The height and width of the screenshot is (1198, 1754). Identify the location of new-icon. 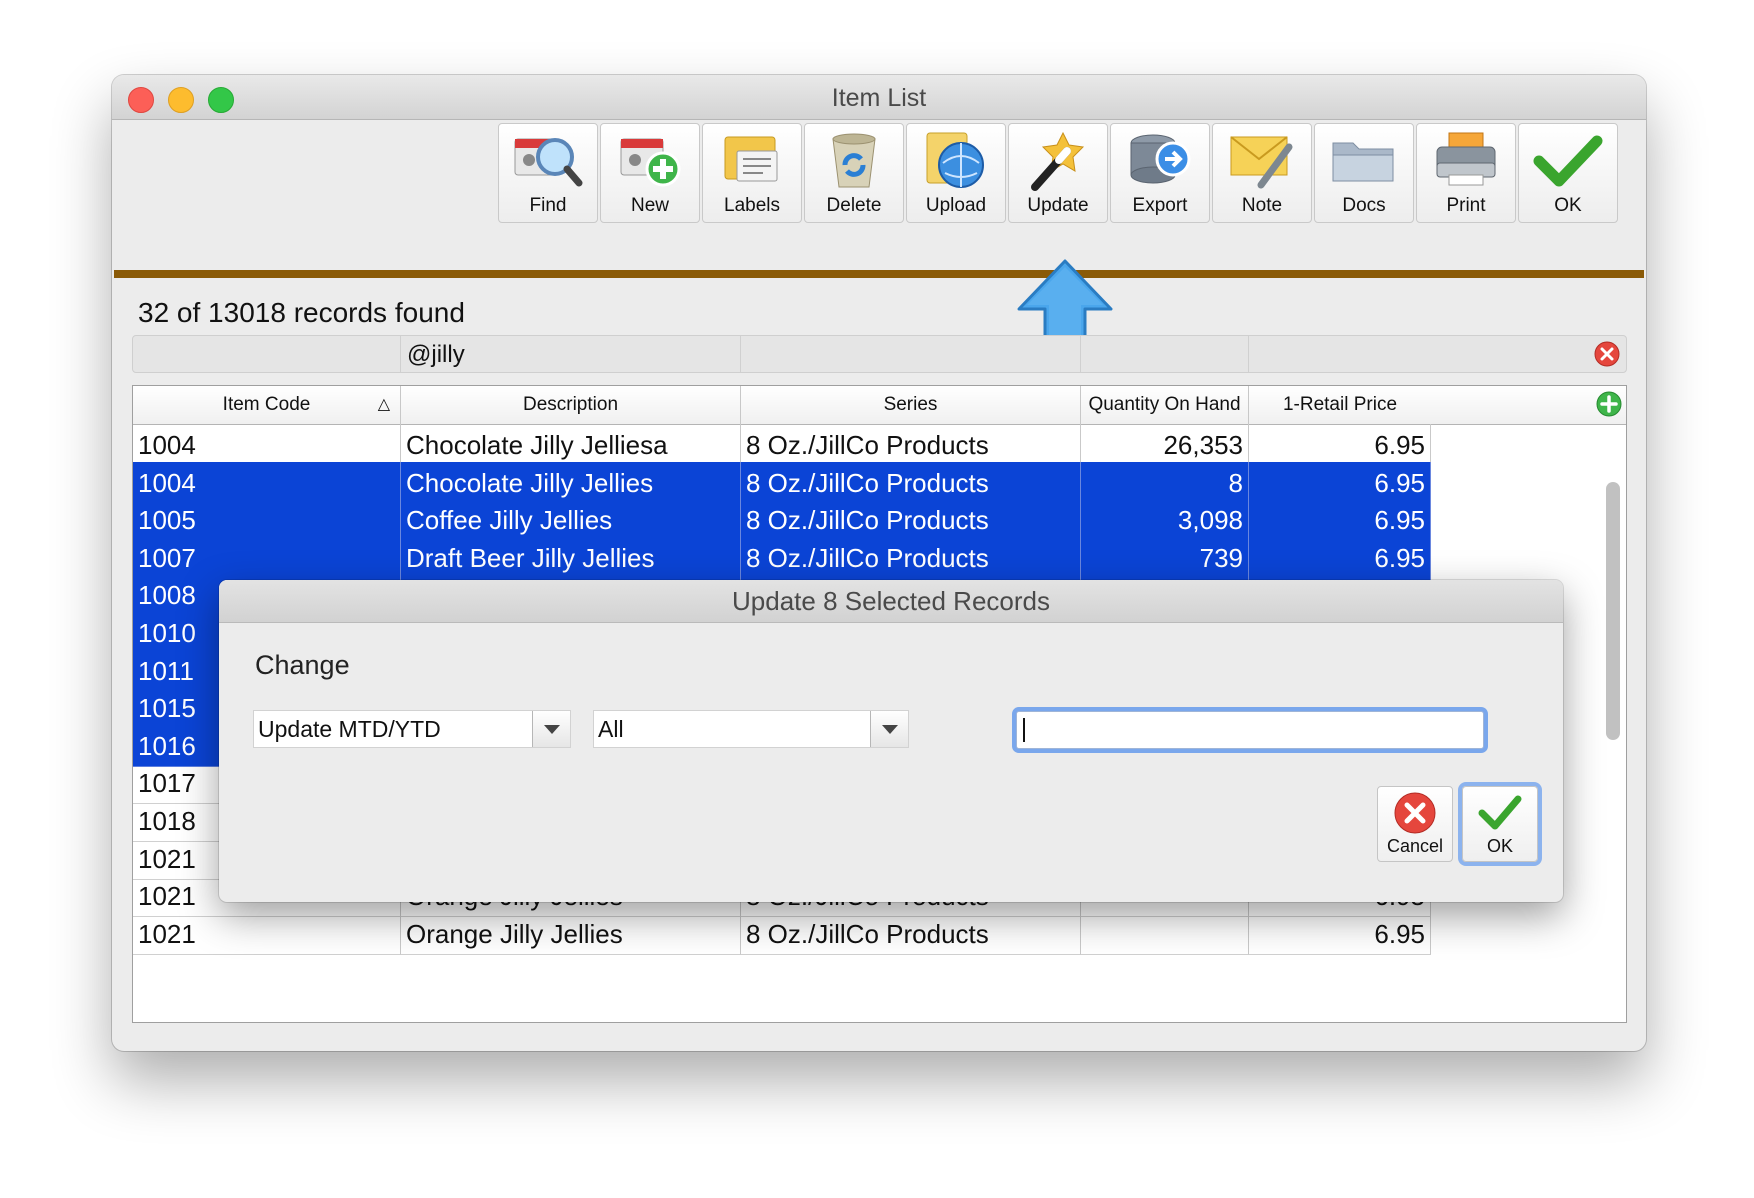
(650, 162).